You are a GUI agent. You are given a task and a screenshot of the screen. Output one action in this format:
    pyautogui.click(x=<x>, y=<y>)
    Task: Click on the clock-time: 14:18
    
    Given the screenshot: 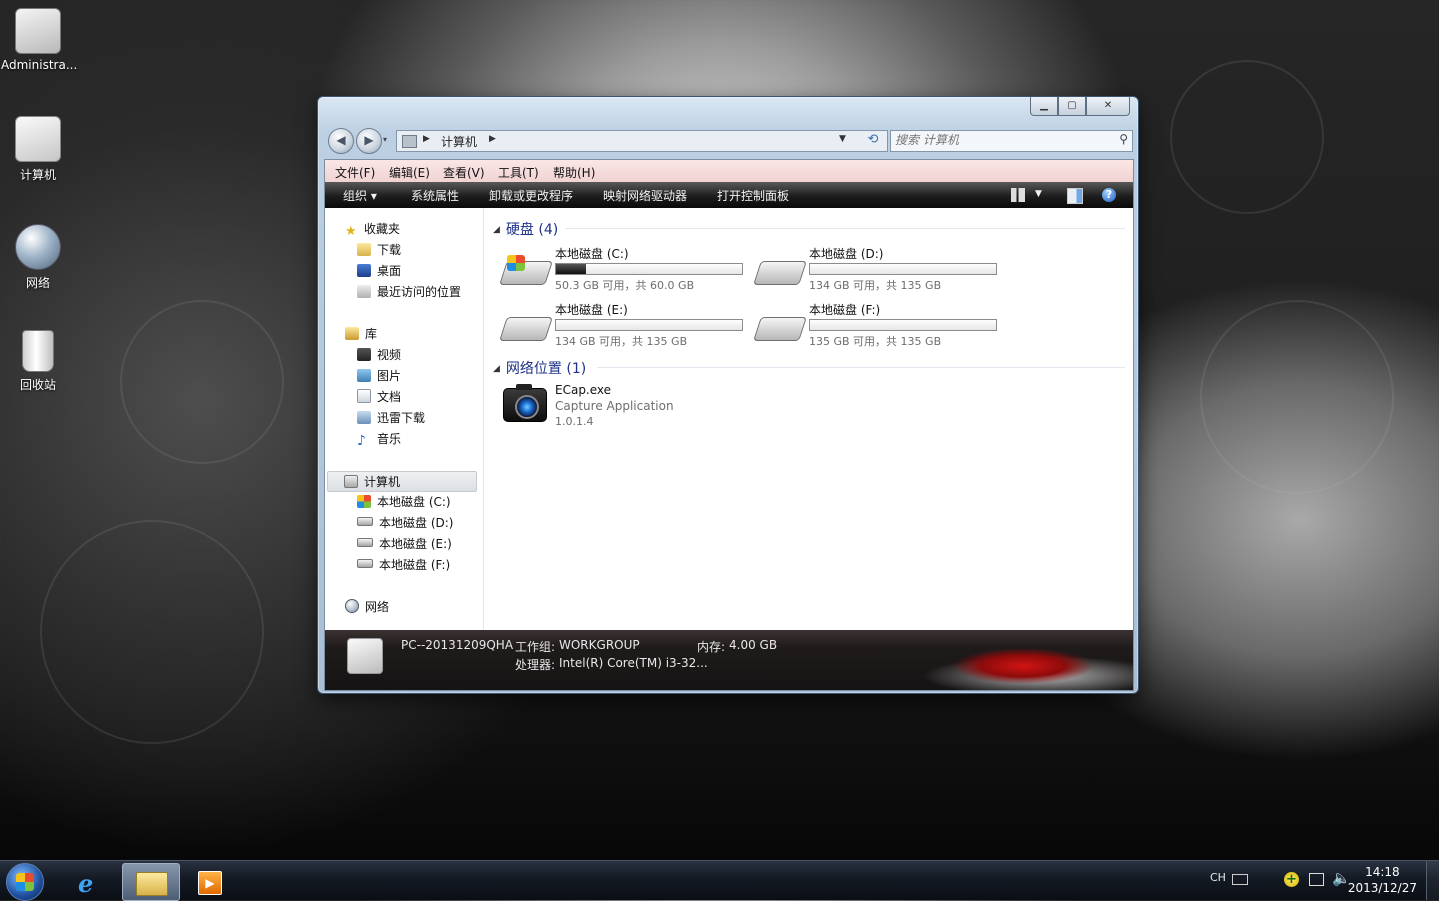 What is the action you would take?
    pyautogui.click(x=1382, y=872)
    